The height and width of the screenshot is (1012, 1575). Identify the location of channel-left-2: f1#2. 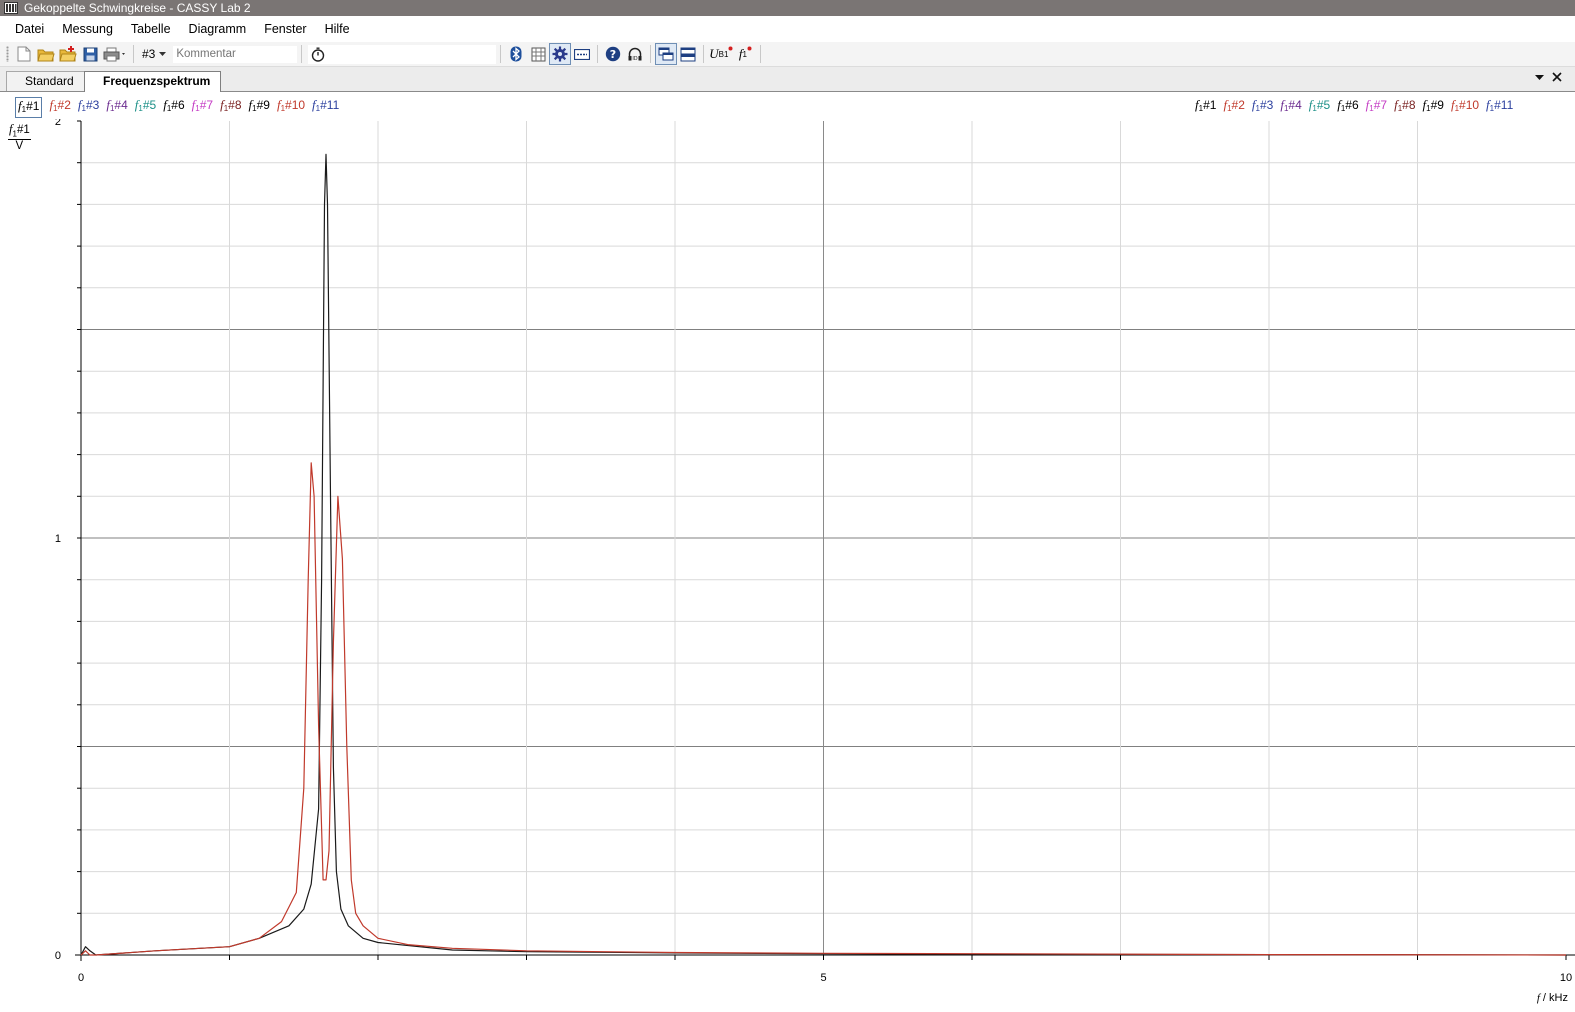
(59, 107).